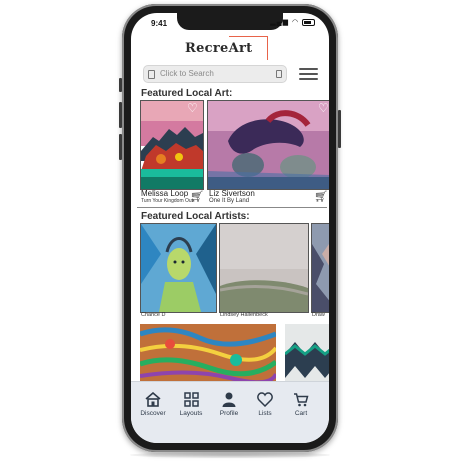 This screenshot has height=463, width=461. I want to click on status-icons: ▂▄▆ ◠, so click(292, 22).